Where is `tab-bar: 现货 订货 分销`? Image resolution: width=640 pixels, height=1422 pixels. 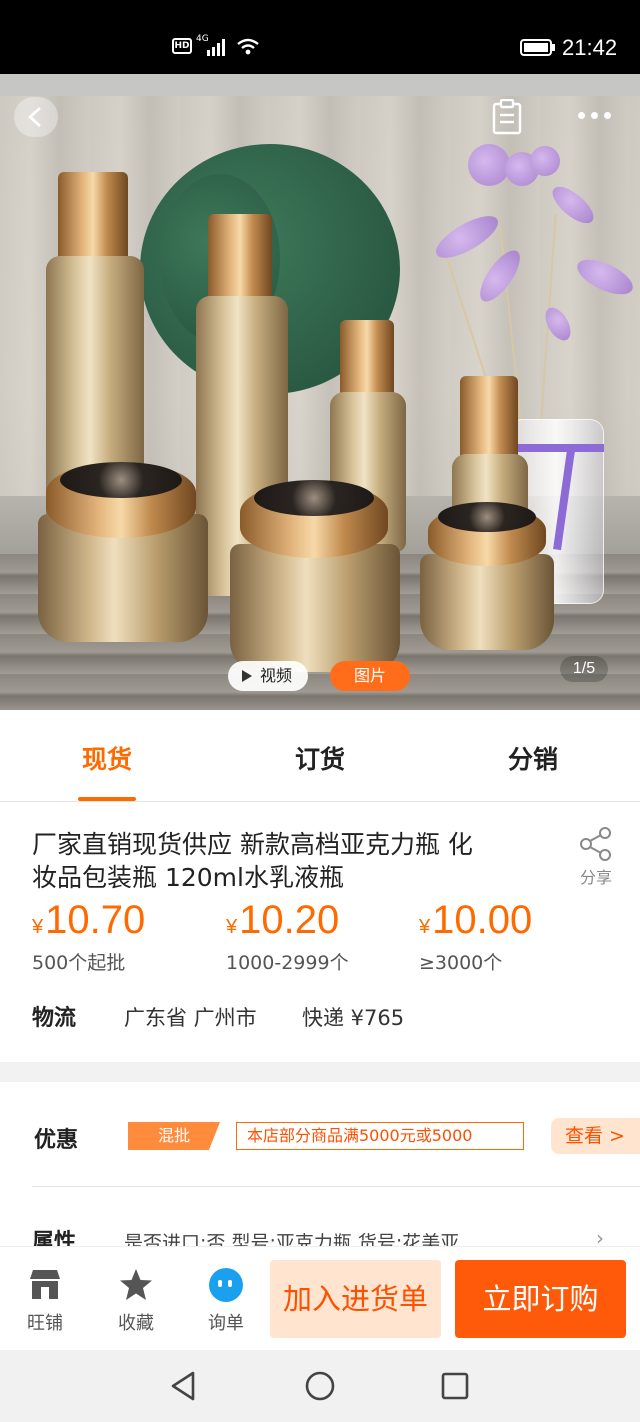
tab-bar: 现货 订货 分销 is located at coordinates (320, 757).